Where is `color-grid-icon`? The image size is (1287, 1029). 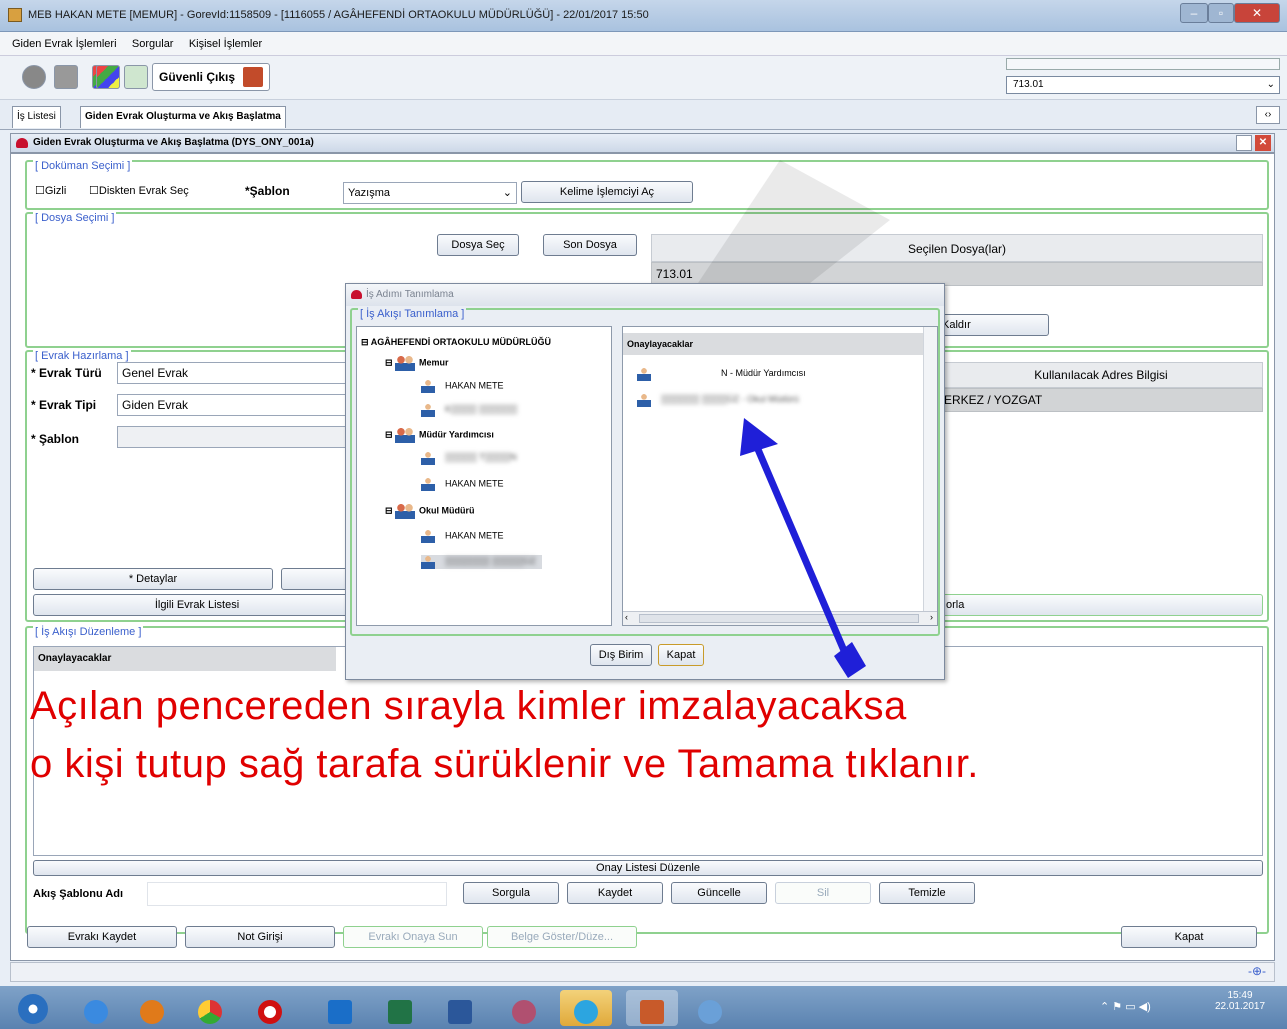 color-grid-icon is located at coordinates (108, 77).